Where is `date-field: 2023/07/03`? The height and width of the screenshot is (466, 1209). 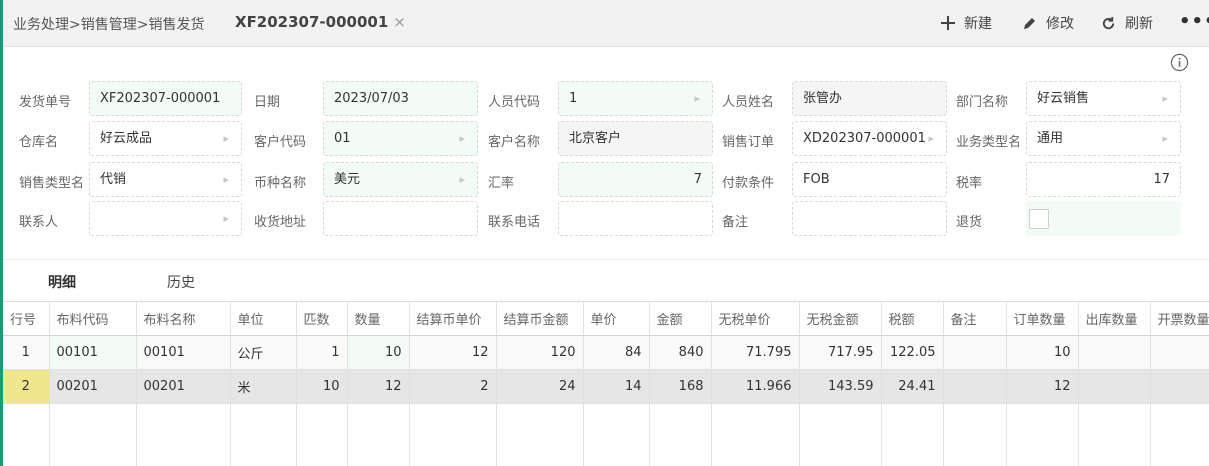
date-field: 2023/07/03 is located at coordinates (400, 98).